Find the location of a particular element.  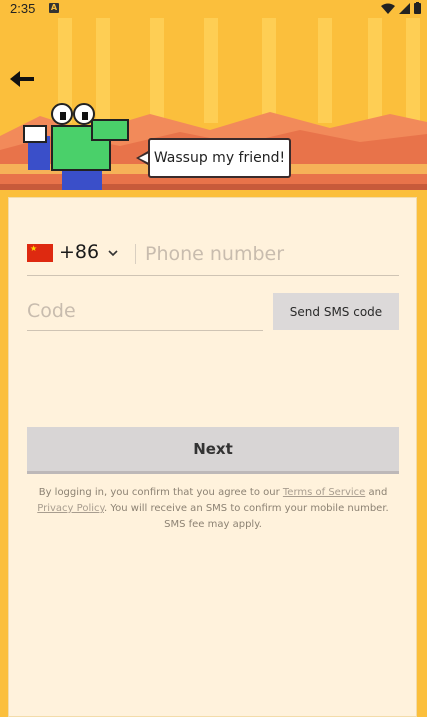

cellular-icon is located at coordinates (404, 8).